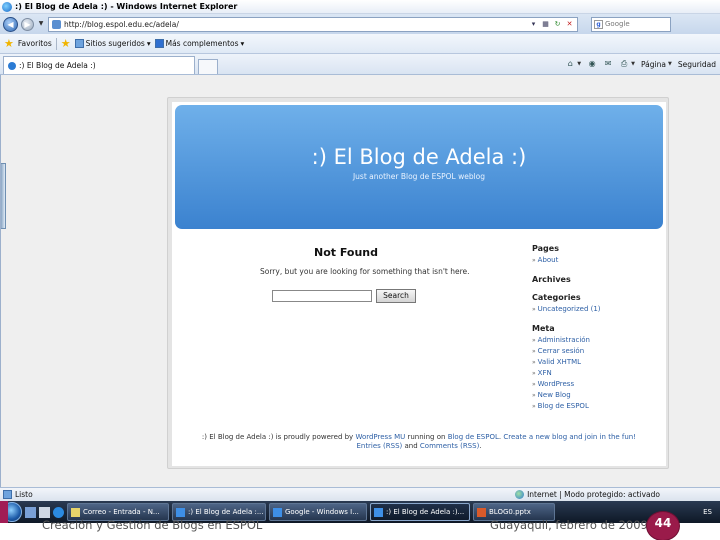 This screenshot has height=540, width=720. Describe the element at coordinates (12, 65) in the screenshot. I see `tab-page-icon` at that location.